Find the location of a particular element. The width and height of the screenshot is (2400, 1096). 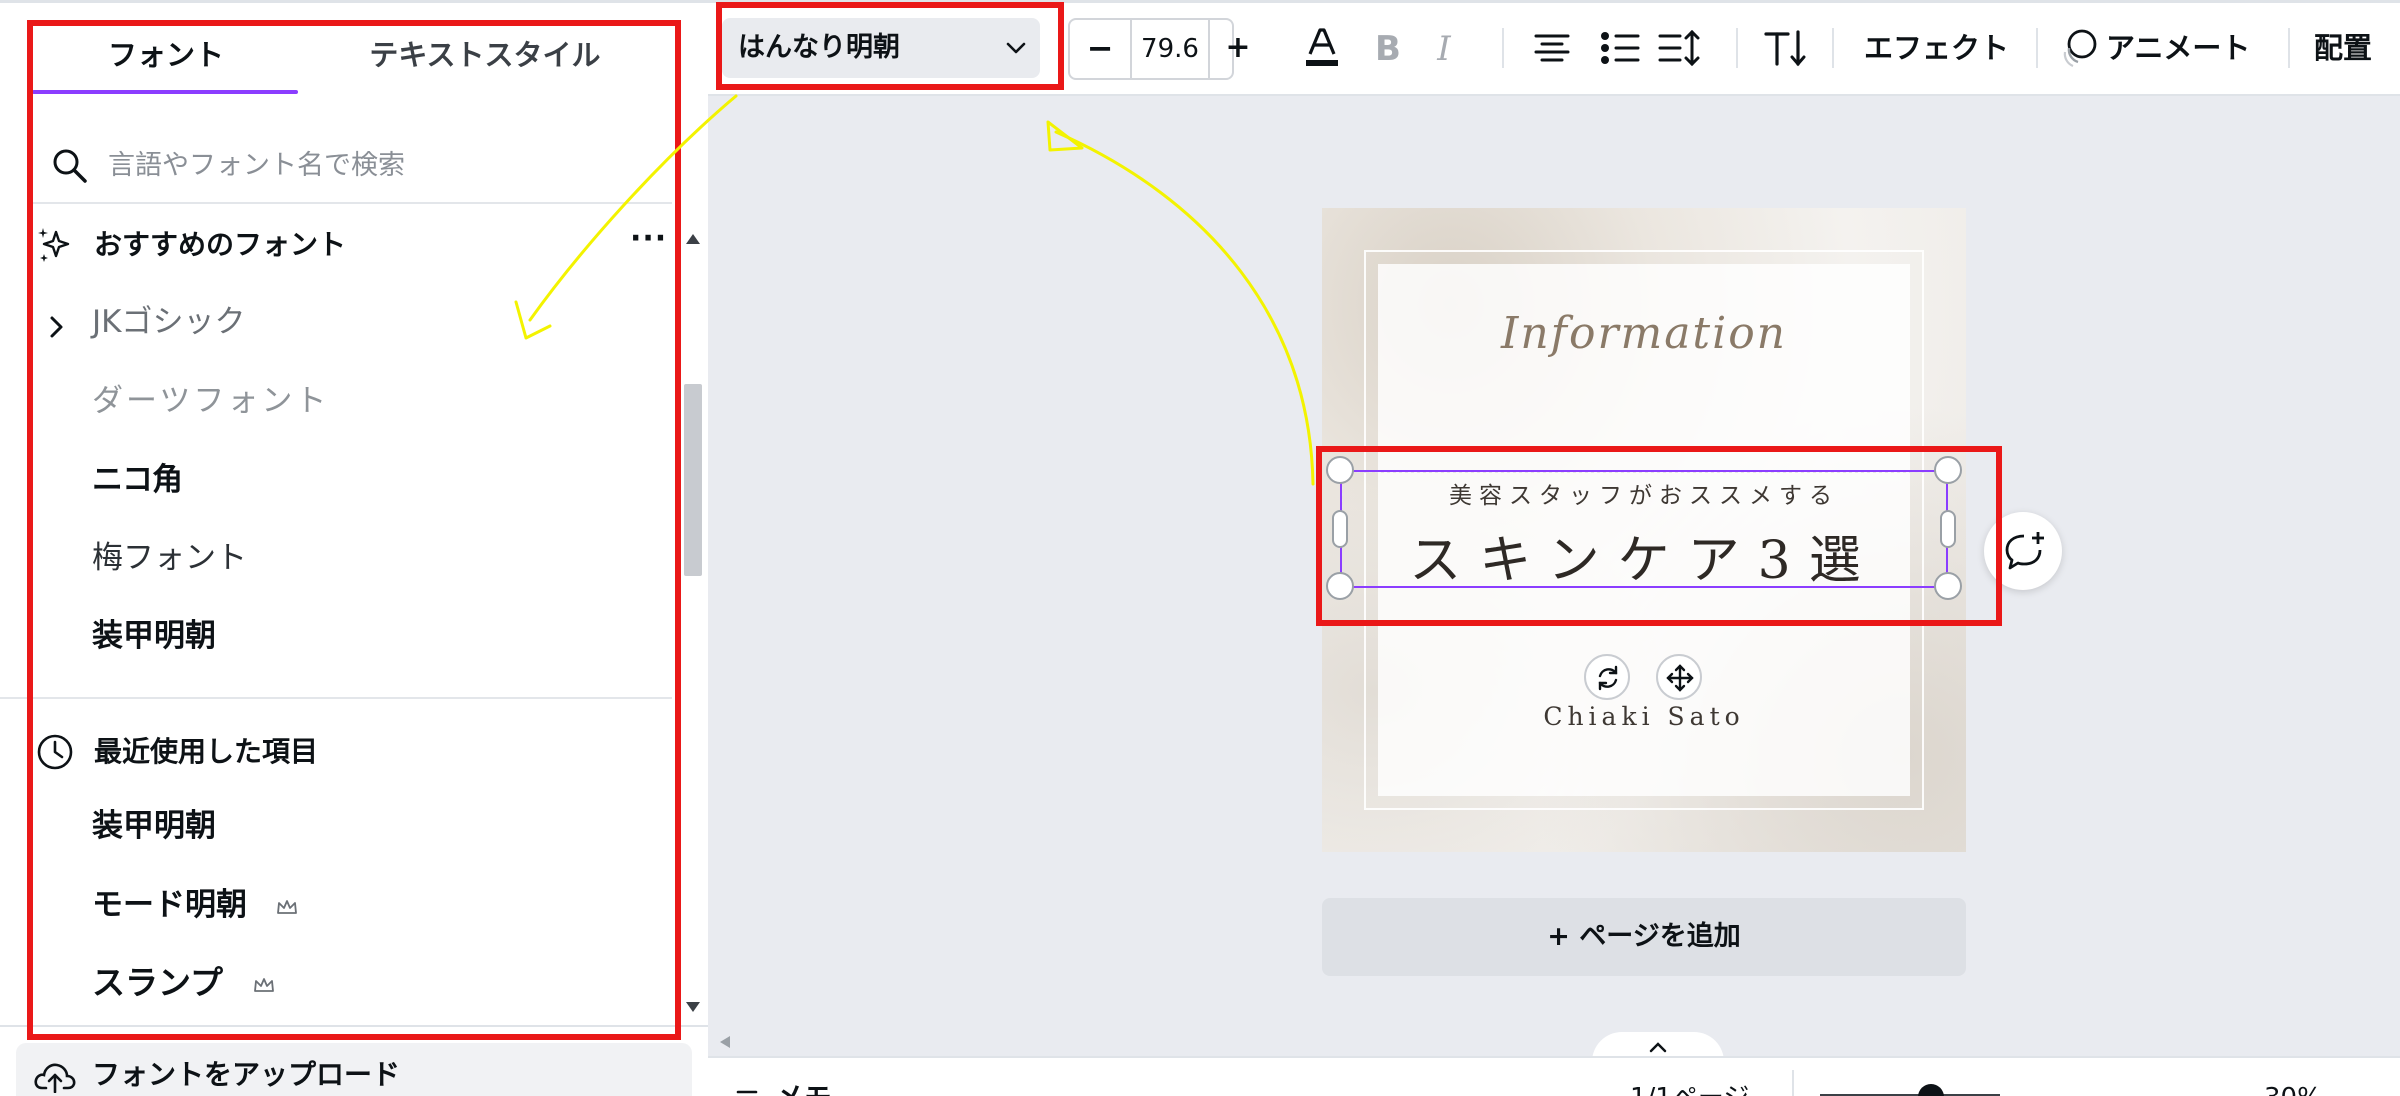

increase-size-button: + is located at coordinates (1238, 49).